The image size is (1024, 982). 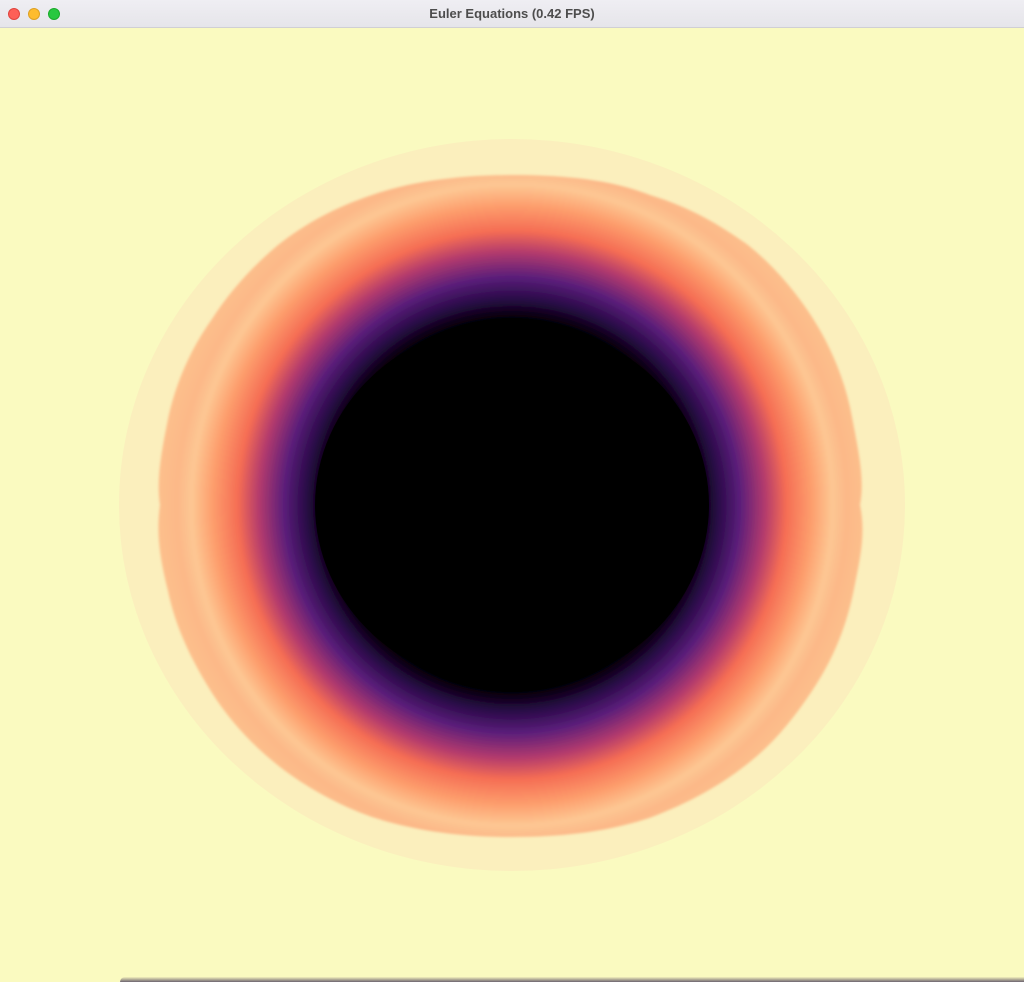 I want to click on dark-core, so click(x=512, y=505).